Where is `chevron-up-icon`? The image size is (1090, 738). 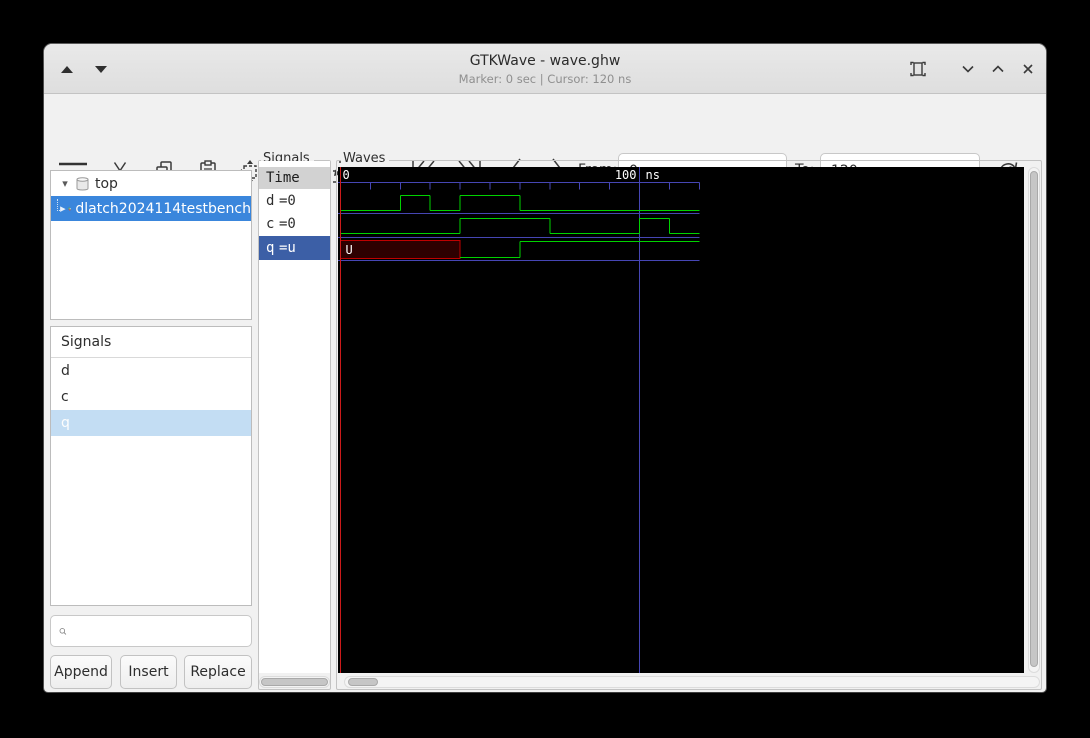 chevron-up-icon is located at coordinates (998, 69).